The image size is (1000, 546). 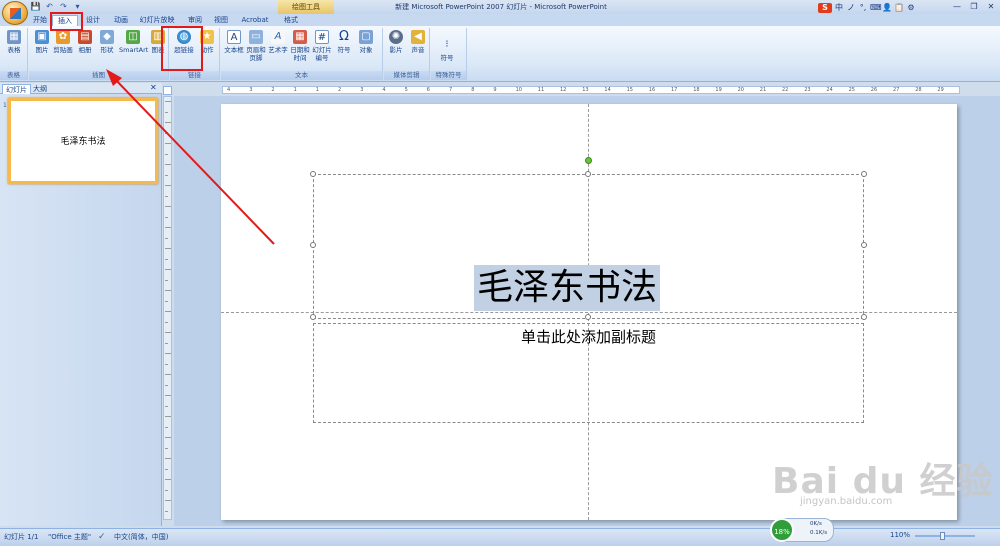 What do you see at coordinates (900, 535) in the screenshot?
I see `zoom-level: 110%` at bounding box center [900, 535].